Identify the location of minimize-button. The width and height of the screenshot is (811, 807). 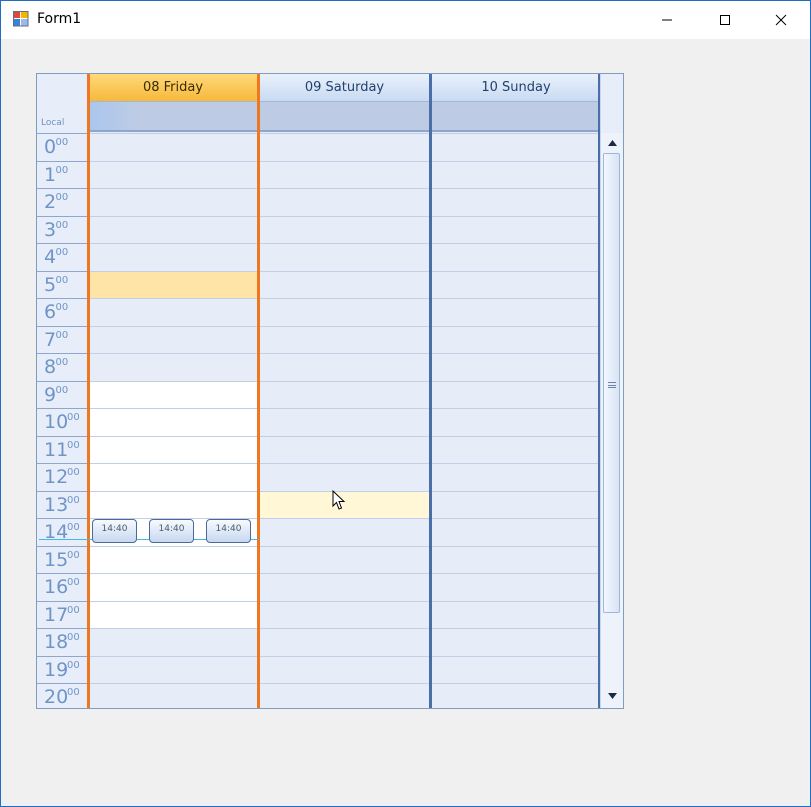
(667, 20).